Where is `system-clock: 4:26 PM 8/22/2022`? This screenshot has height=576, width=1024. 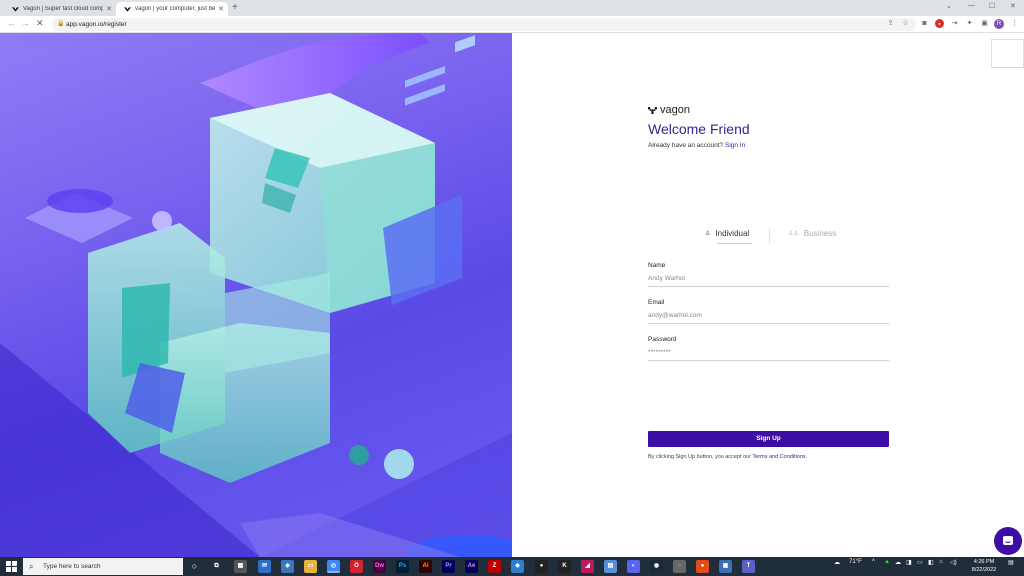
system-clock: 4:26 PM 8/22/2022 is located at coordinates (984, 566).